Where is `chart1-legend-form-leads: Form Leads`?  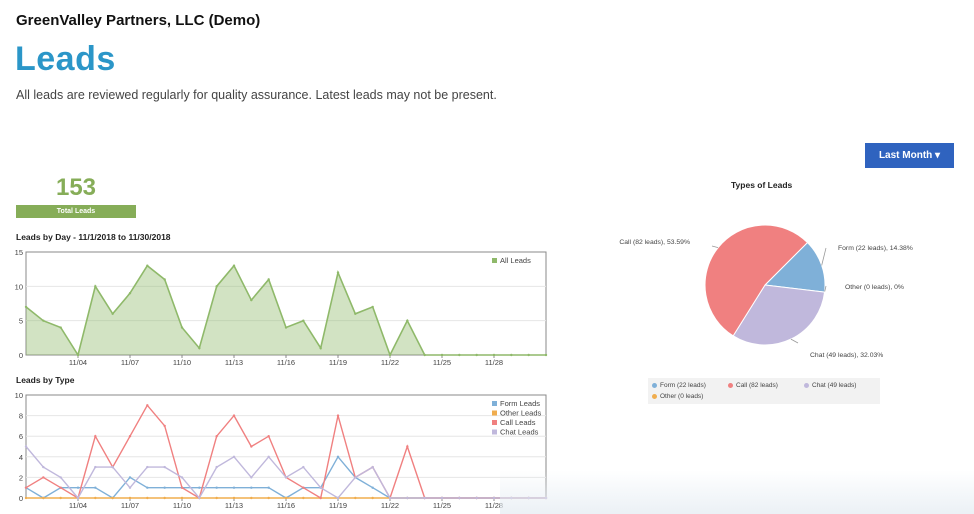 chart1-legend-form-leads: Form Leads is located at coordinates (520, 403).